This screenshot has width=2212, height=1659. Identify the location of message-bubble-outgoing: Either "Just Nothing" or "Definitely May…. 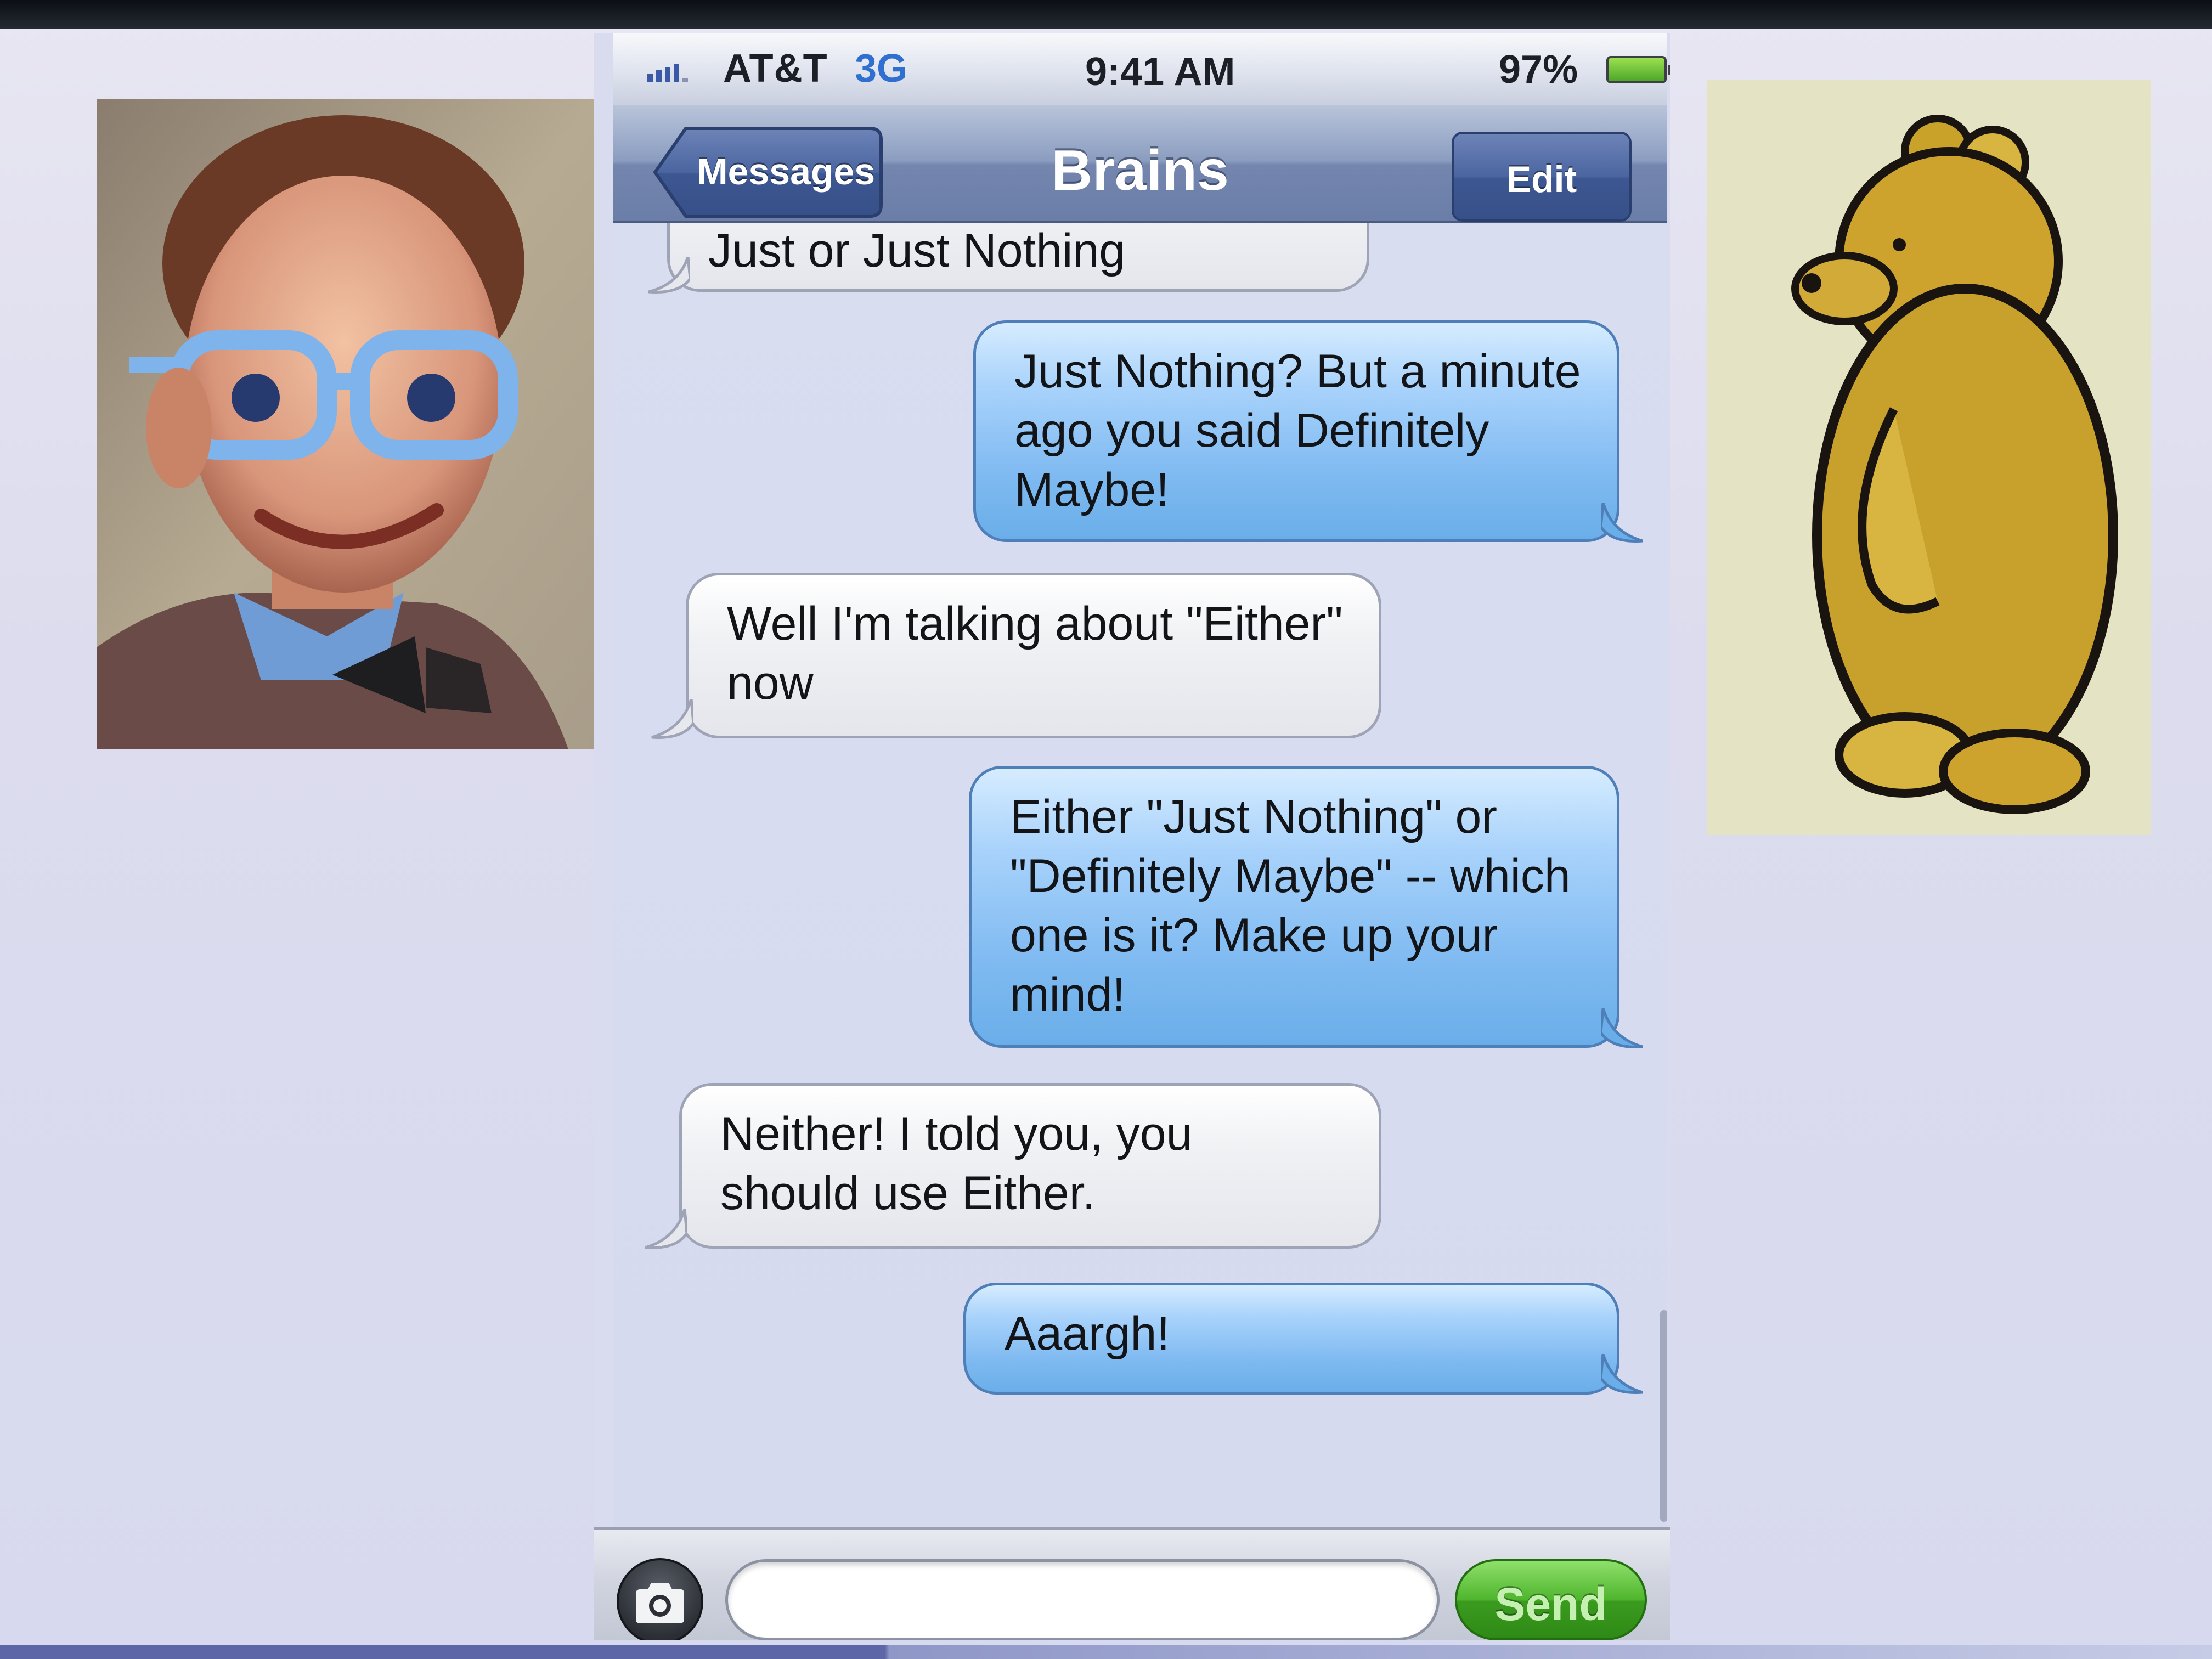
(1294, 907).